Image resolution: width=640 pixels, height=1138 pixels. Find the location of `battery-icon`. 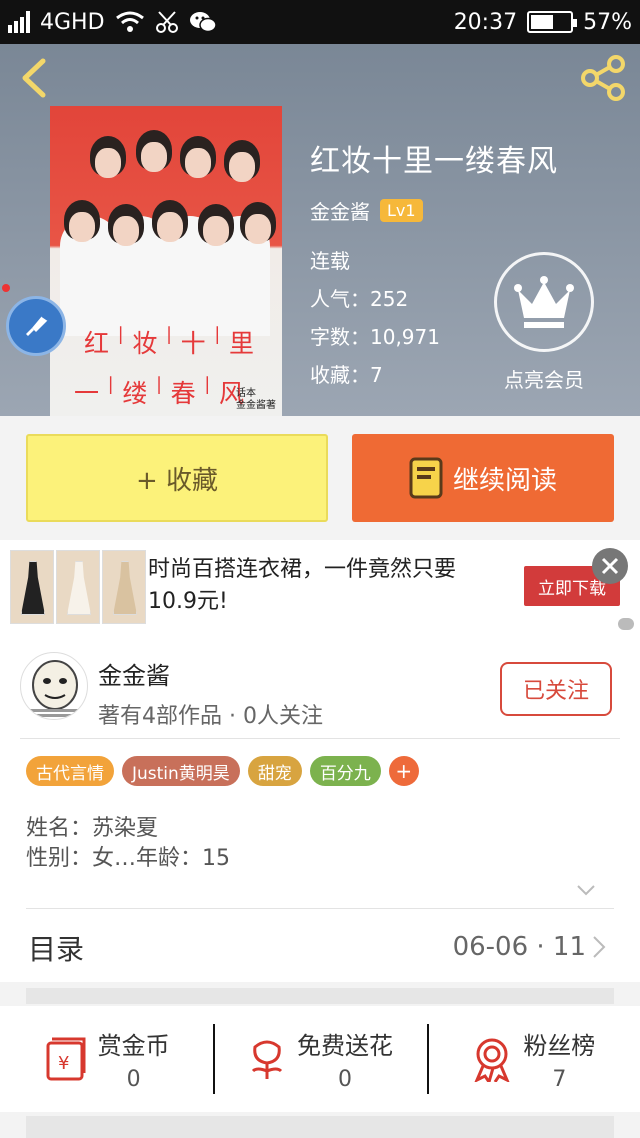

battery-icon is located at coordinates (552, 22).